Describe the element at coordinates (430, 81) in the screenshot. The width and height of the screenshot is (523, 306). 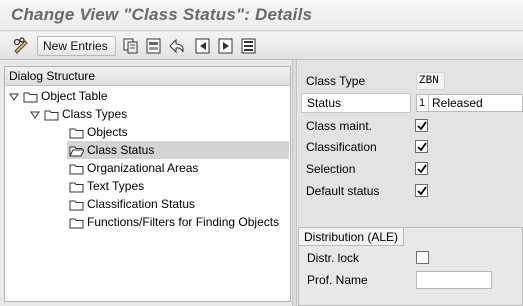
I see `class-type-field: ZBN` at that location.